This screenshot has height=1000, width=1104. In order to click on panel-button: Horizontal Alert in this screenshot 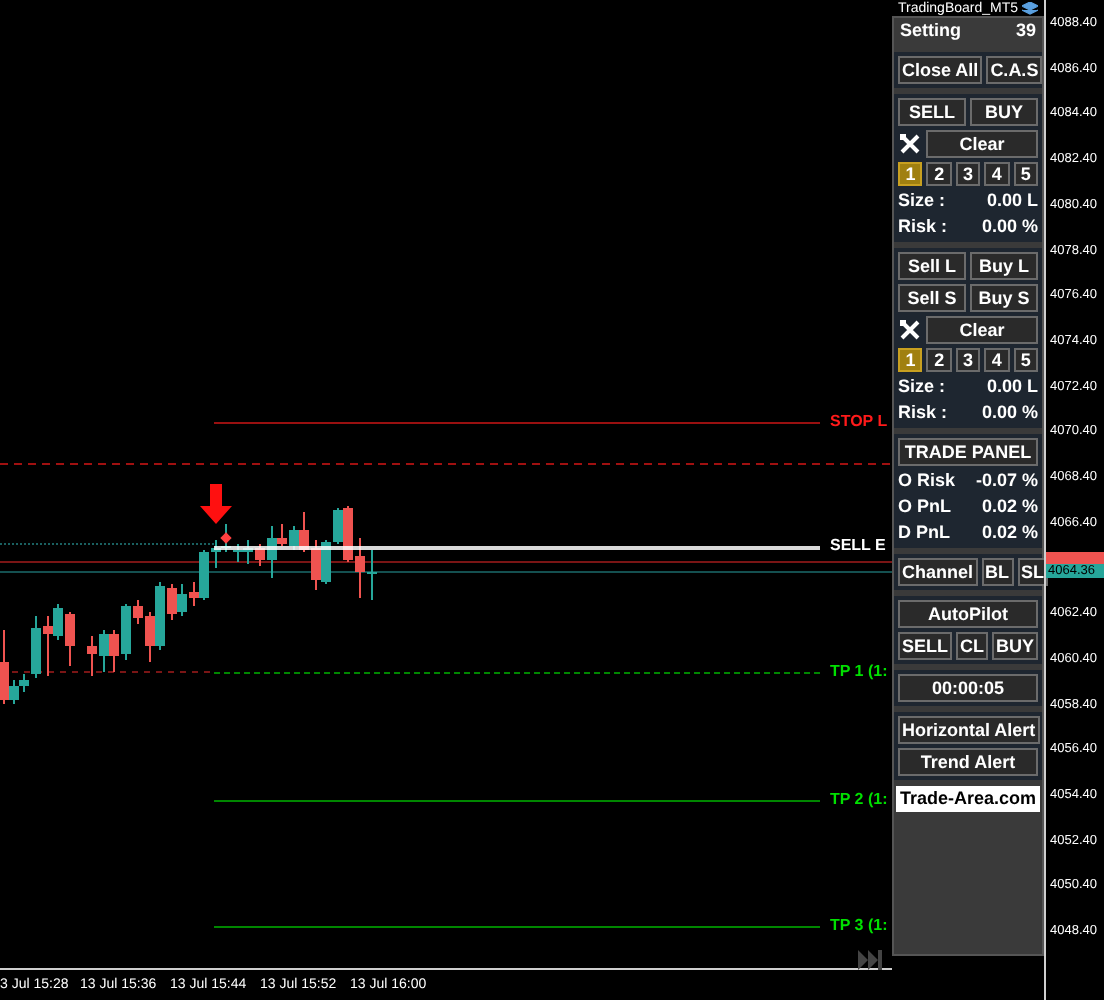, I will do `click(969, 730)`.